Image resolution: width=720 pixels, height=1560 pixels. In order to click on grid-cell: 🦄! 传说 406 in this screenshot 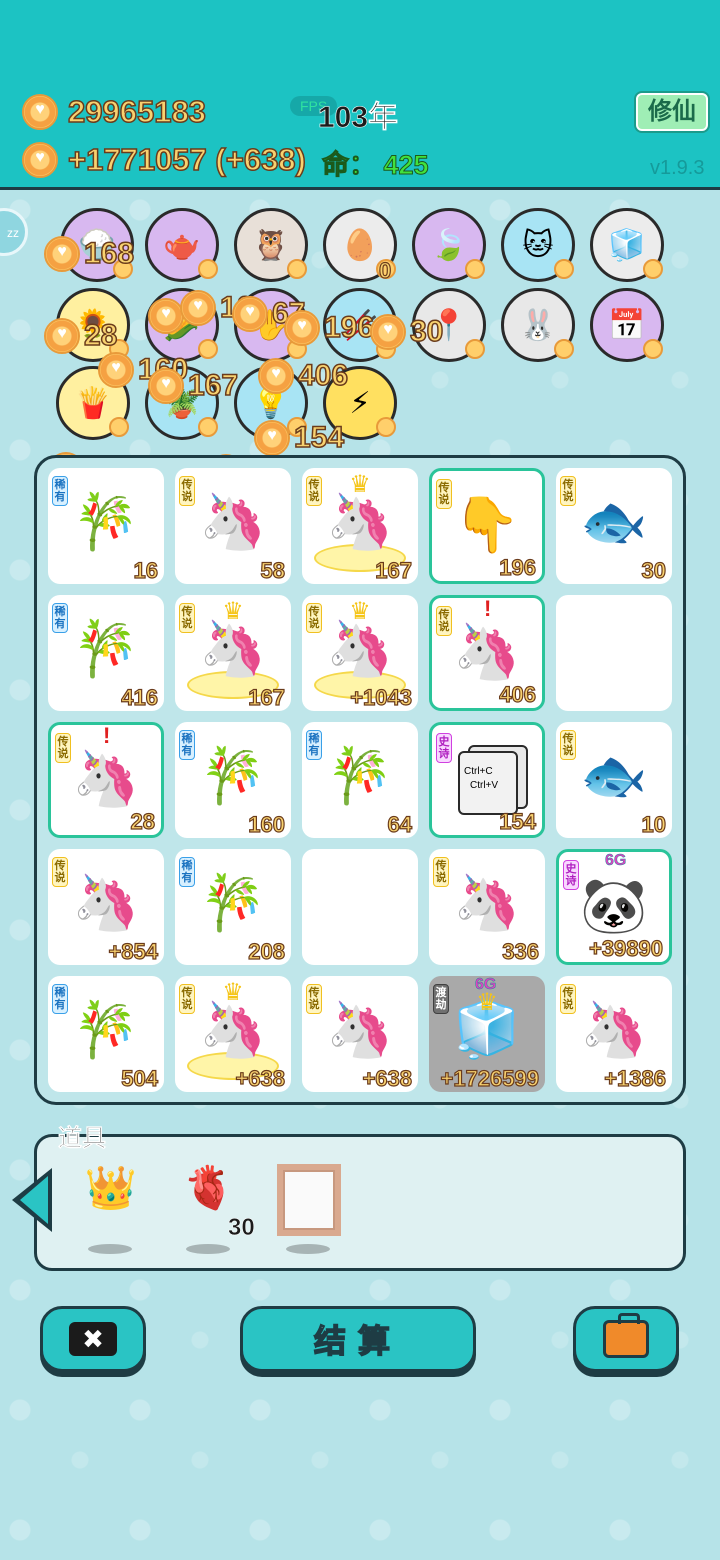, I will do `click(487, 653)`.